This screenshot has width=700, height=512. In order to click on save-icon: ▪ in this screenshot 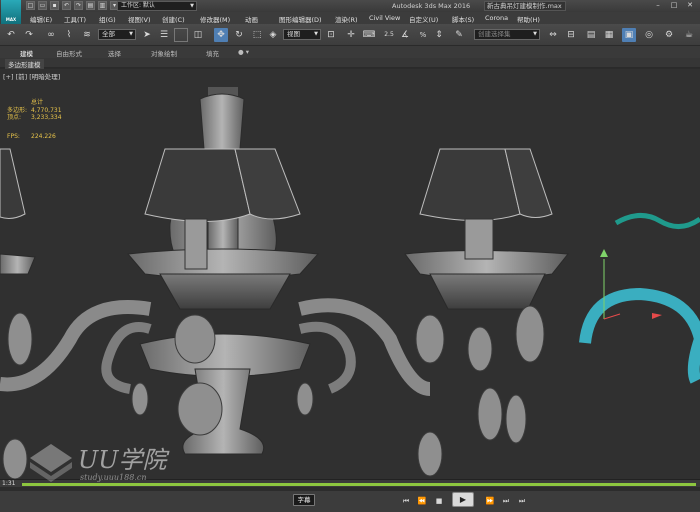, I will do `click(54, 5)`.